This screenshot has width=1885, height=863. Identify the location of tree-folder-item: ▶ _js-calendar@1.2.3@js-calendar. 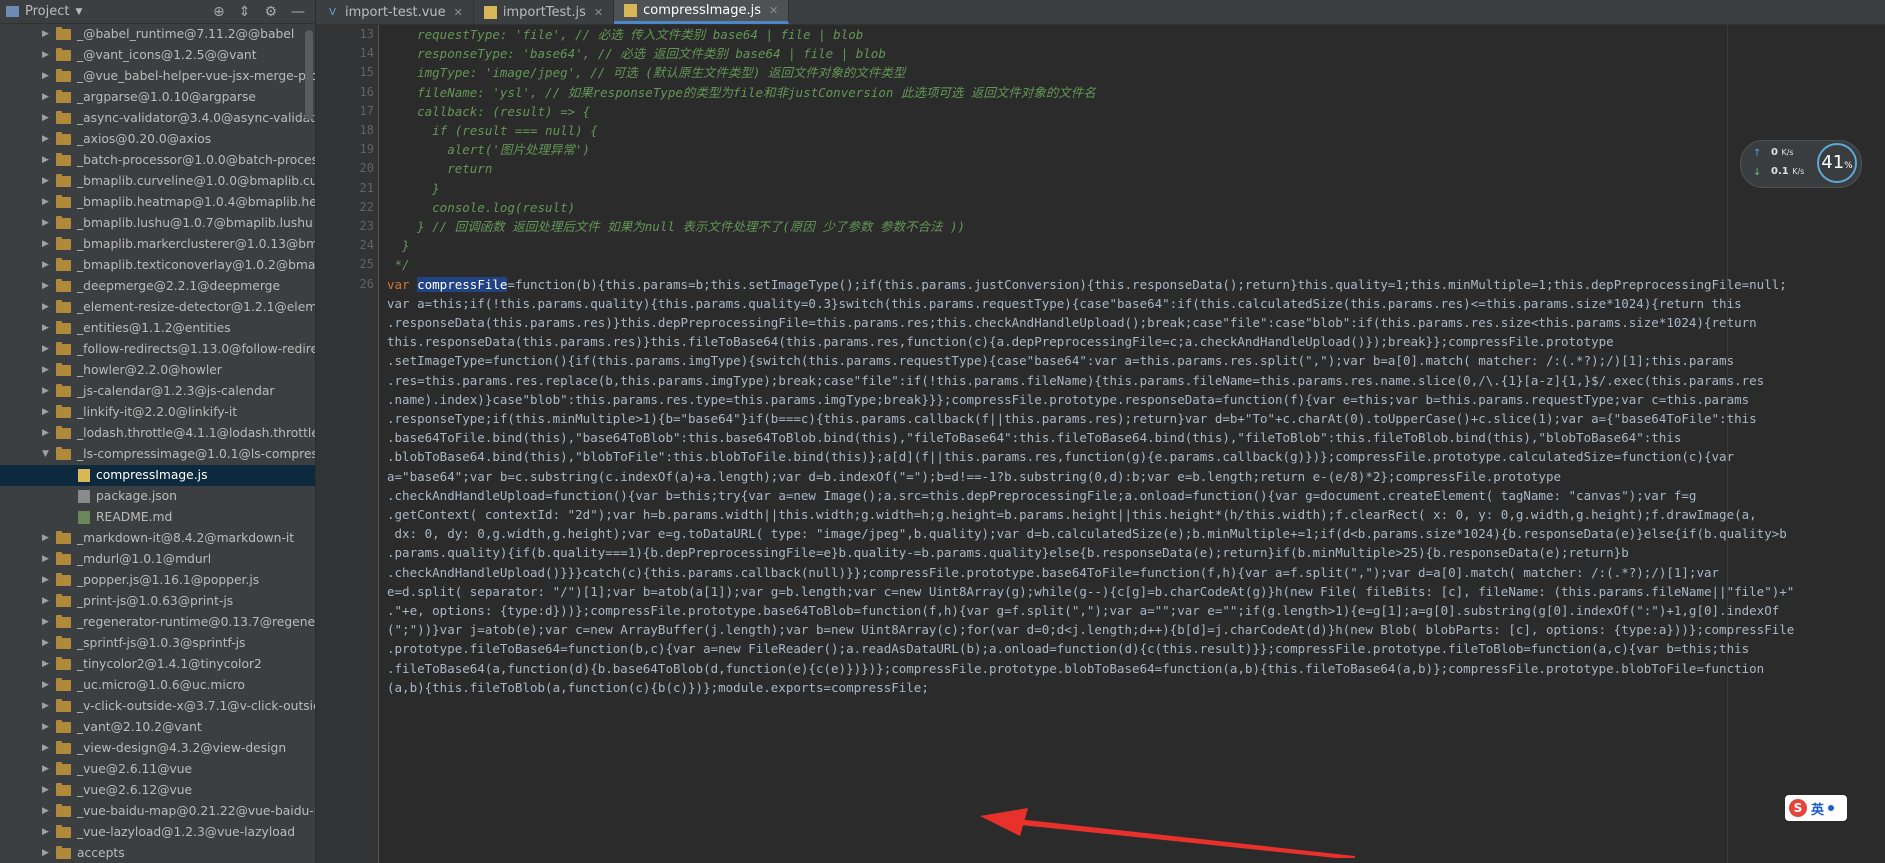
(157, 391).